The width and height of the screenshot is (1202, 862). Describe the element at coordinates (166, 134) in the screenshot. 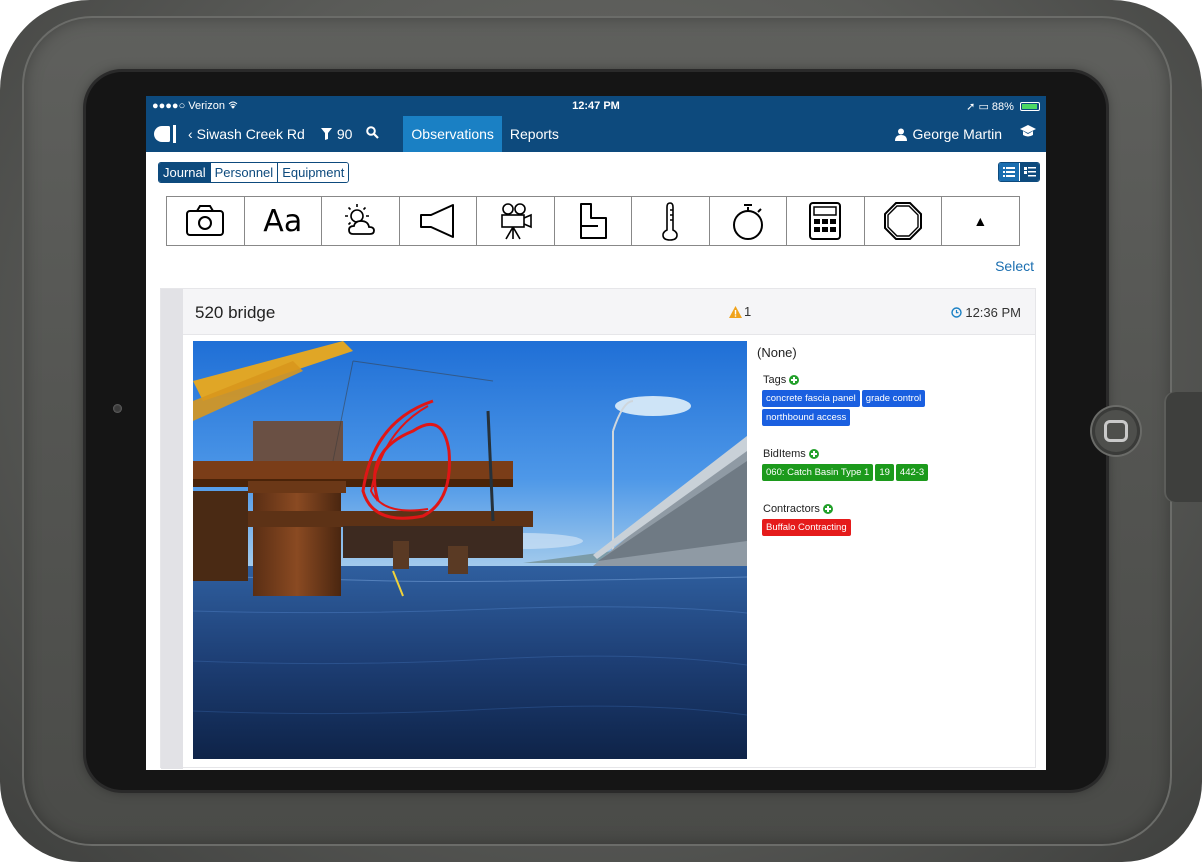

I see `app-logo-icon` at that location.